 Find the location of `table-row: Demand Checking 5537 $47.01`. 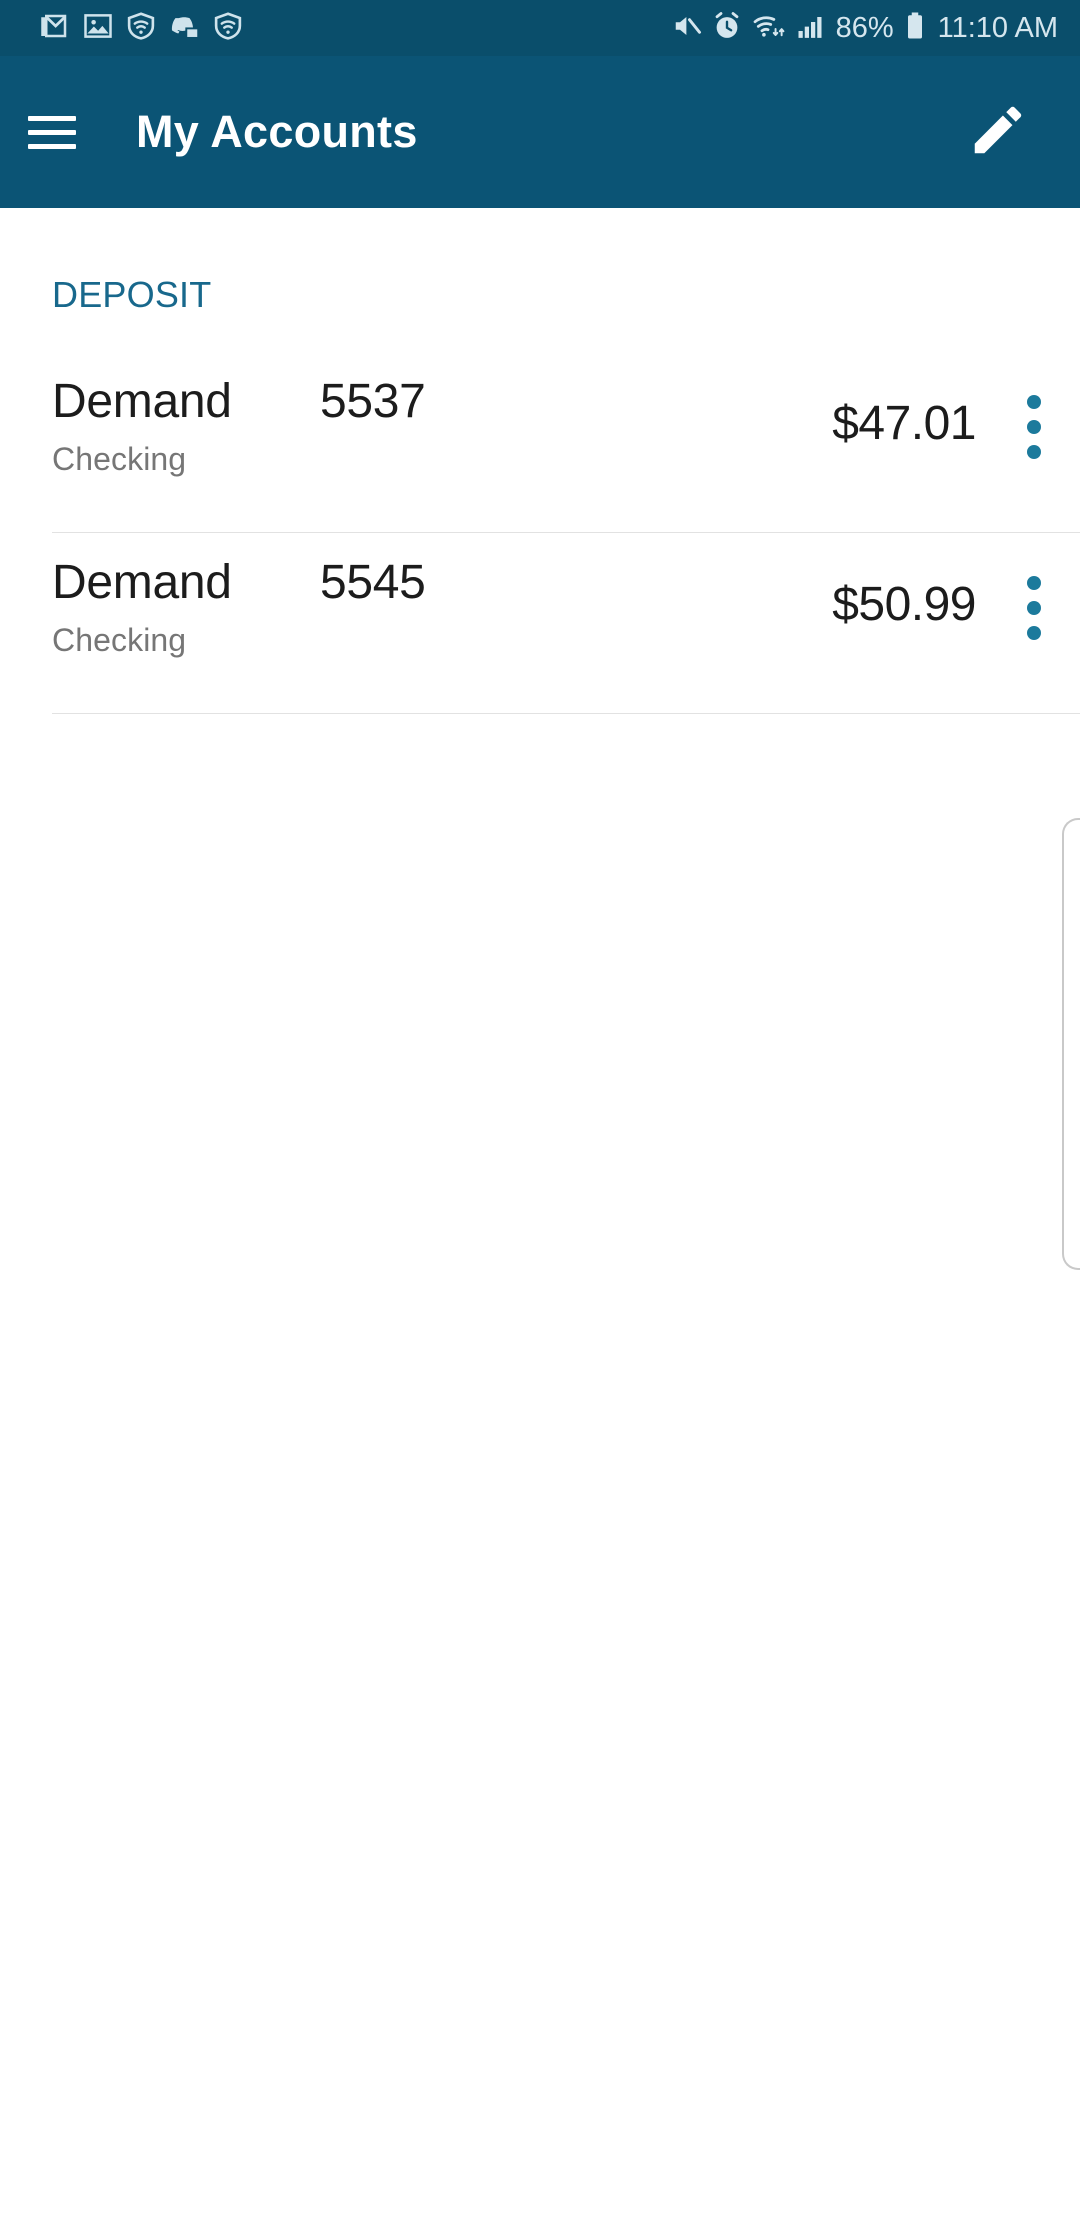

table-row: Demand Checking 5537 $47.01 is located at coordinates (540, 442).